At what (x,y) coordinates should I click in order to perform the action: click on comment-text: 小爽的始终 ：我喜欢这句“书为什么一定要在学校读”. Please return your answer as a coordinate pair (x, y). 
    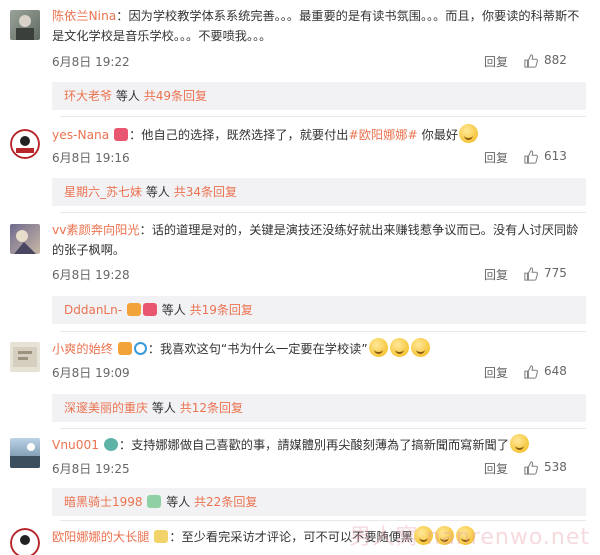
    Looking at the image, I should click on (319, 348).